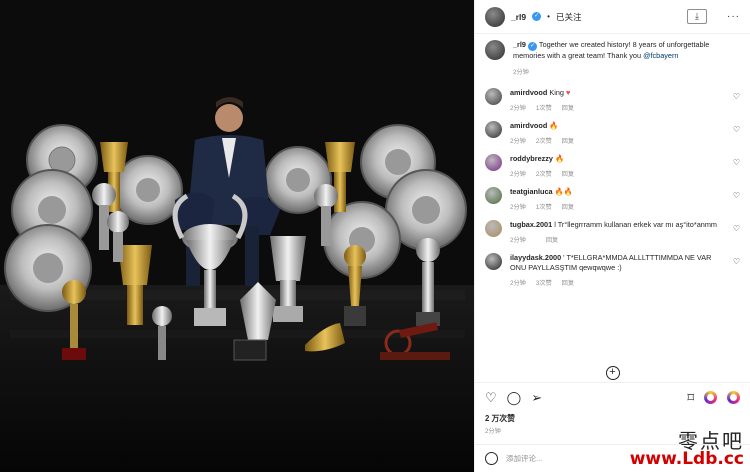 This screenshot has height=472, width=750. What do you see at coordinates (544, 282) in the screenshot?
I see `comment-like-count: 3次赞` at bounding box center [544, 282].